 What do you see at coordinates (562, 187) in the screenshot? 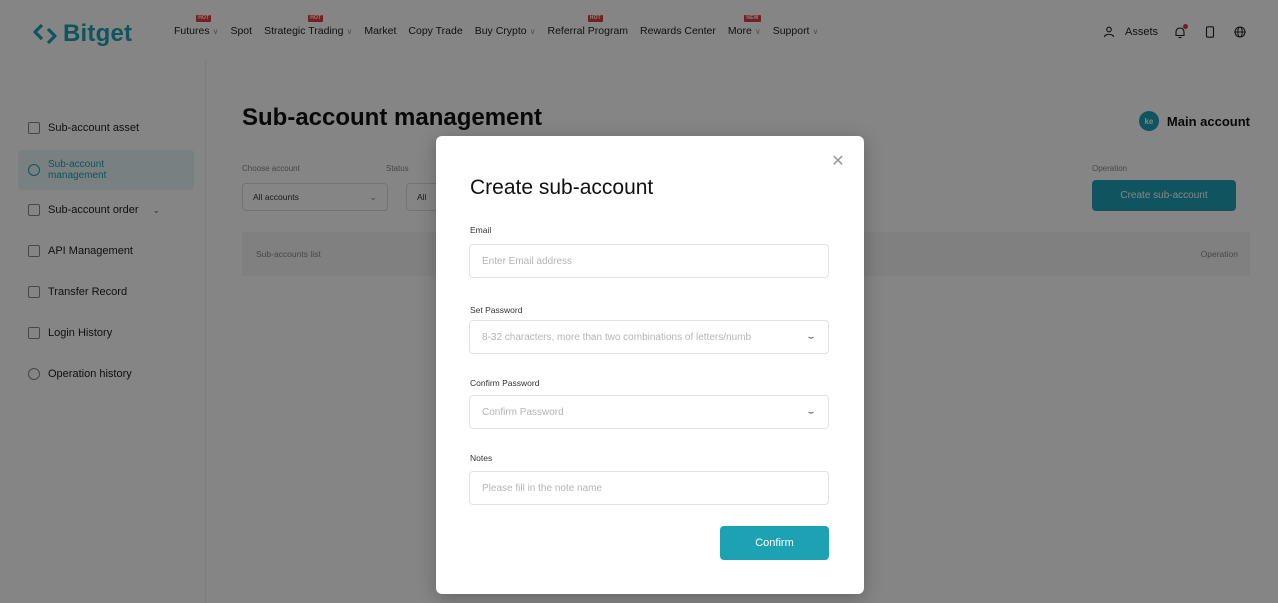
I see `dialog-title: Create sub-account` at bounding box center [562, 187].